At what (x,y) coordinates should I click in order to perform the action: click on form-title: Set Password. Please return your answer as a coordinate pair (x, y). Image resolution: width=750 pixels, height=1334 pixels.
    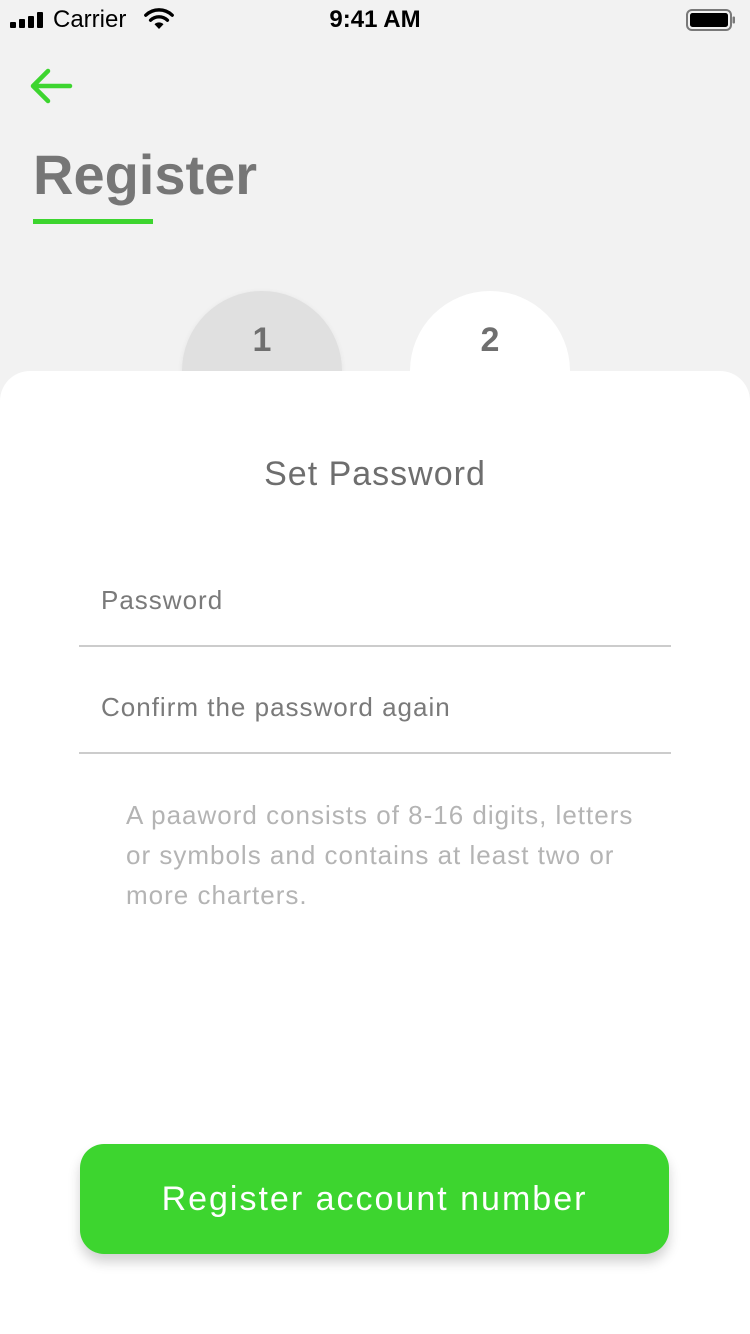
    Looking at the image, I should click on (375, 474).